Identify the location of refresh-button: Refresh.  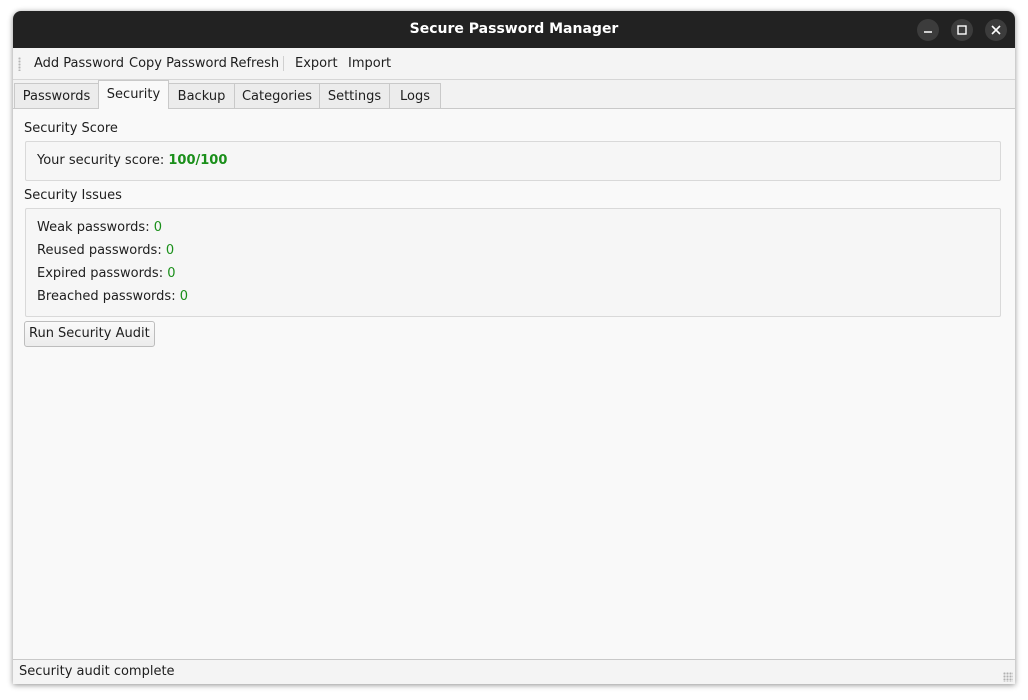
(254, 63).